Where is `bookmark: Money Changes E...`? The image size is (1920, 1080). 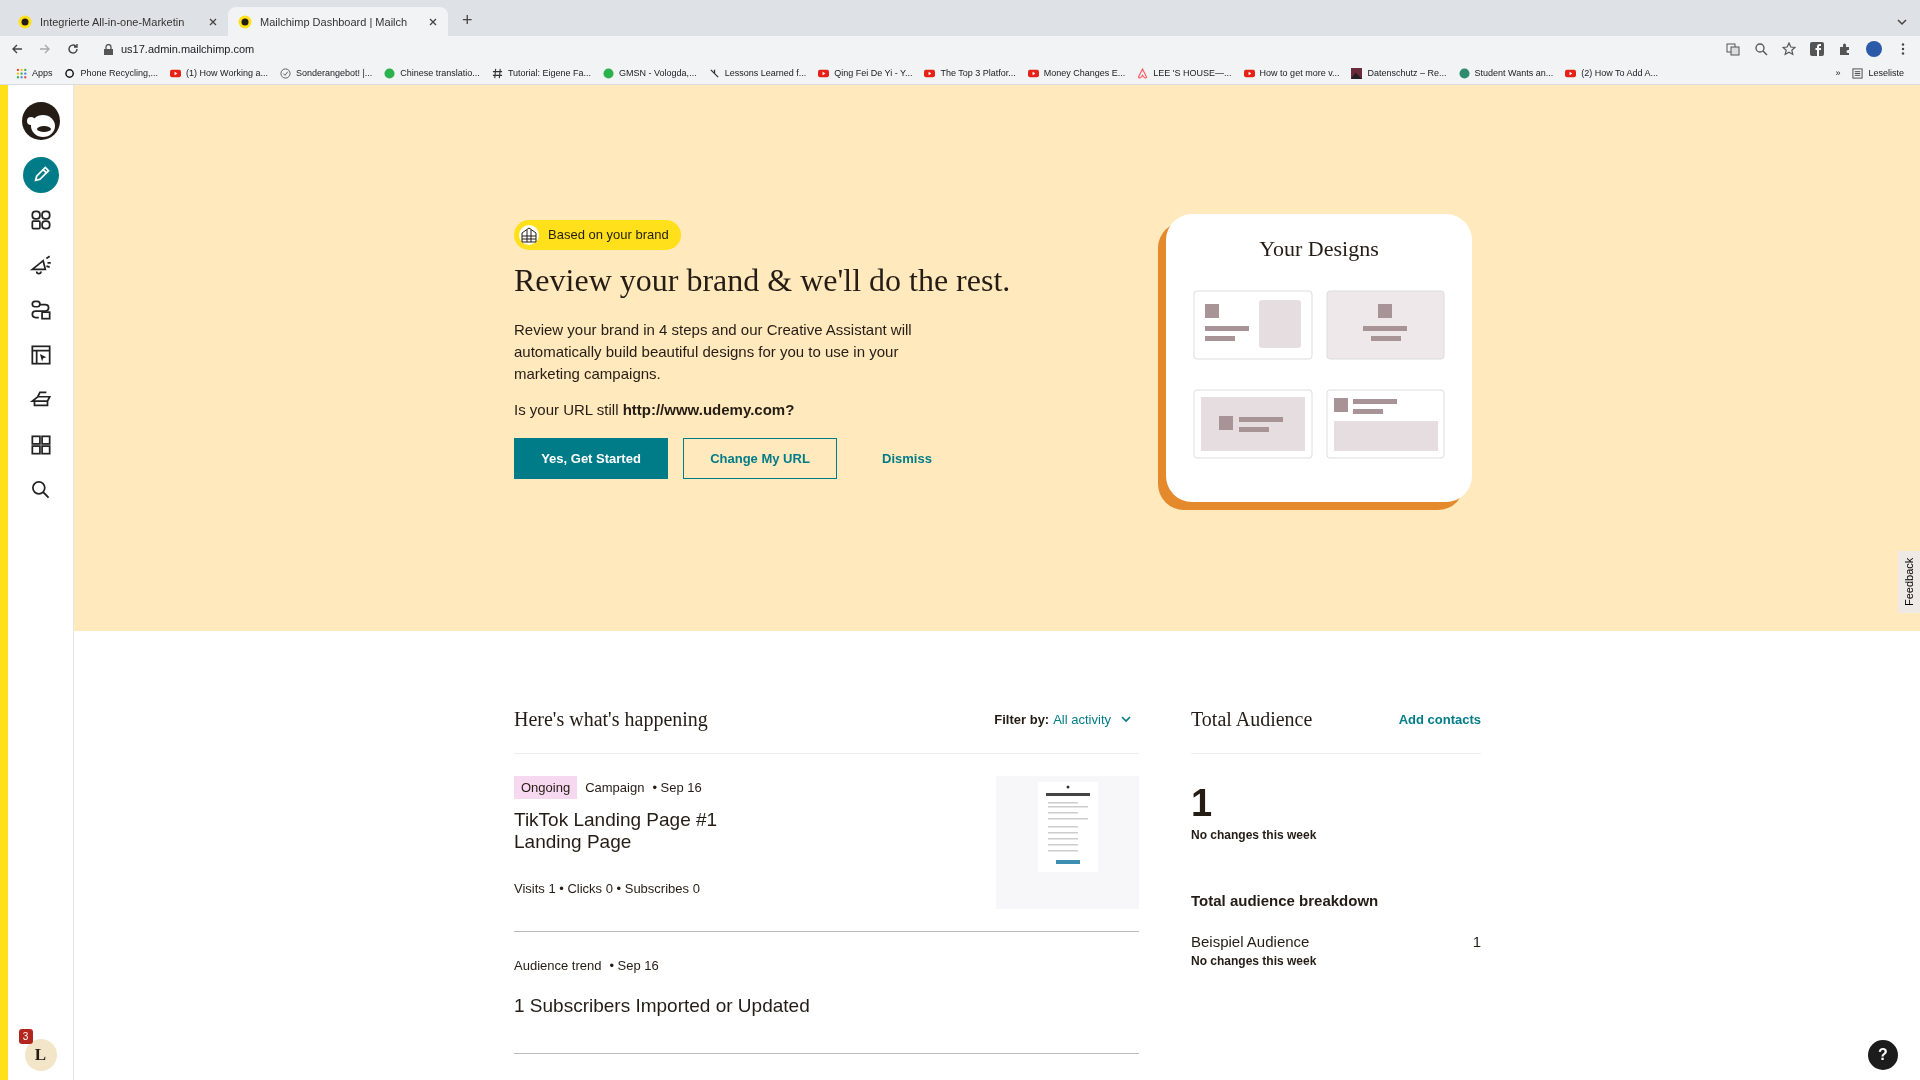 bookmark: Money Changes E... is located at coordinates (1076, 73).